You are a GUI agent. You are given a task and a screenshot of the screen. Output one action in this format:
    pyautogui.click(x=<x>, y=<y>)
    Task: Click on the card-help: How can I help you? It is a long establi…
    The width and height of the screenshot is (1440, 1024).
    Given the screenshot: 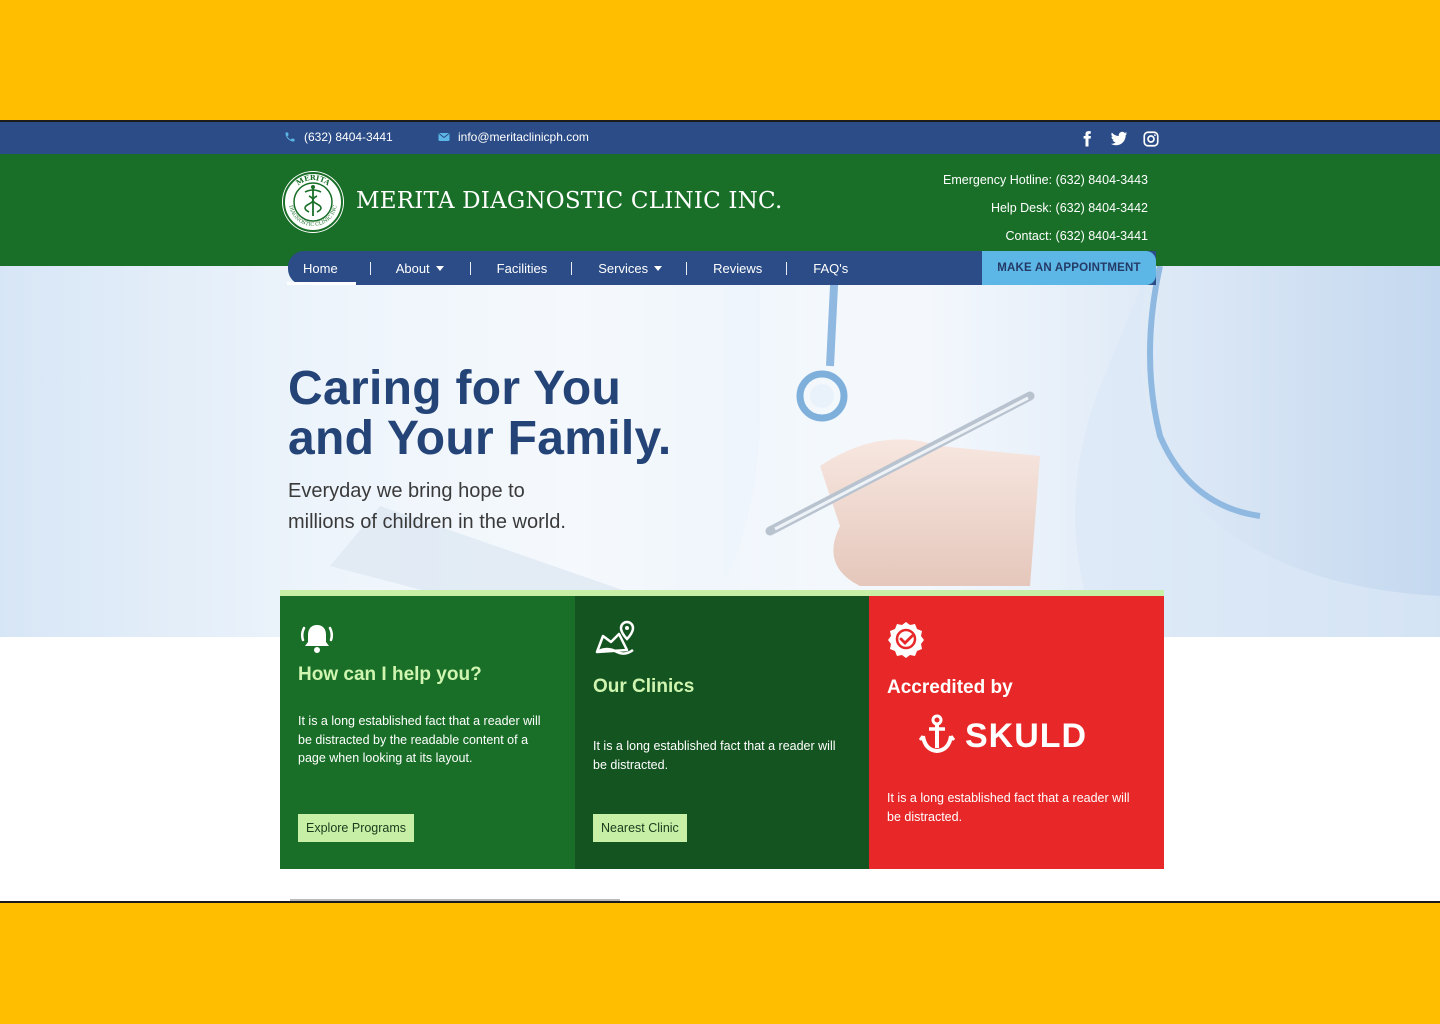 What is the action you would take?
    pyautogui.click(x=427, y=732)
    